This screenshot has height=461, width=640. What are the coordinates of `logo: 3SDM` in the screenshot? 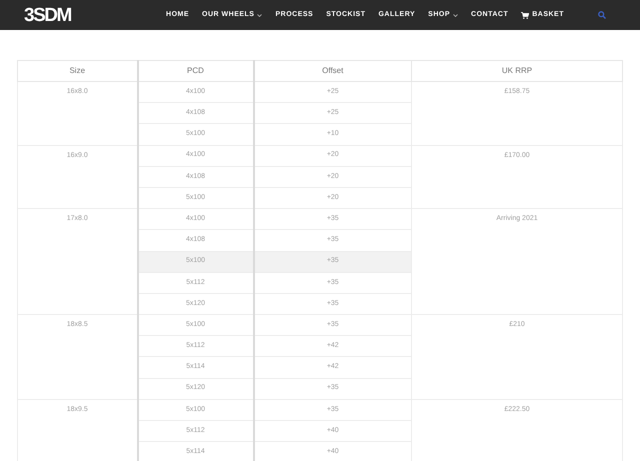 It's located at (47, 15).